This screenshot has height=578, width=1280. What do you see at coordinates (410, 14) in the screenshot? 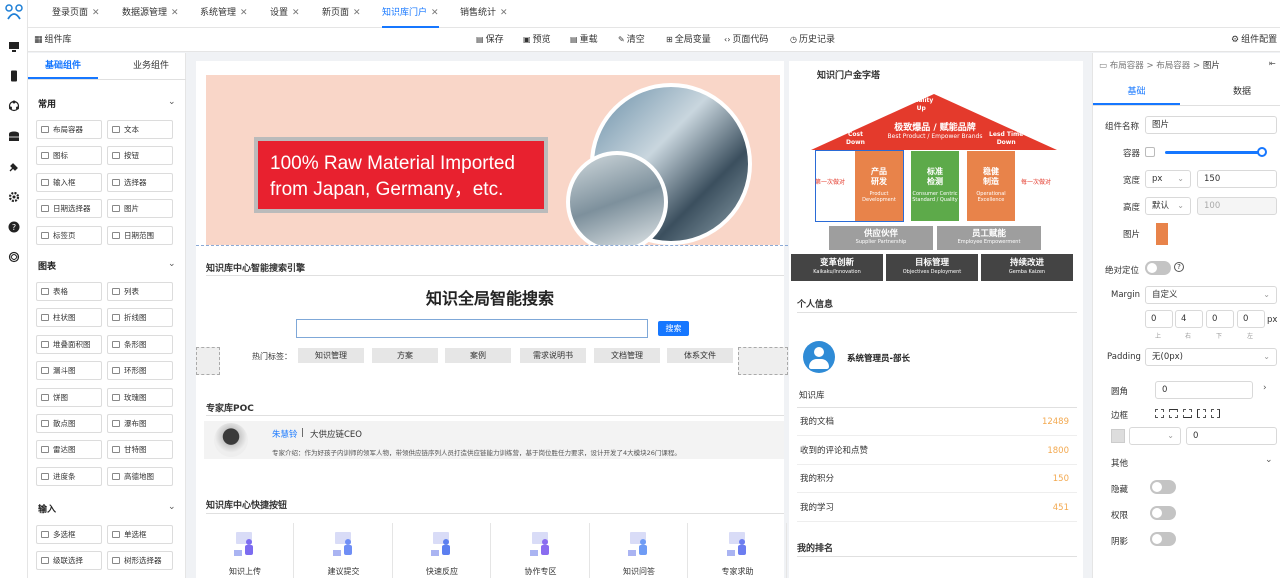
I see `page-tab: 知识库门户 ✕` at bounding box center [410, 14].